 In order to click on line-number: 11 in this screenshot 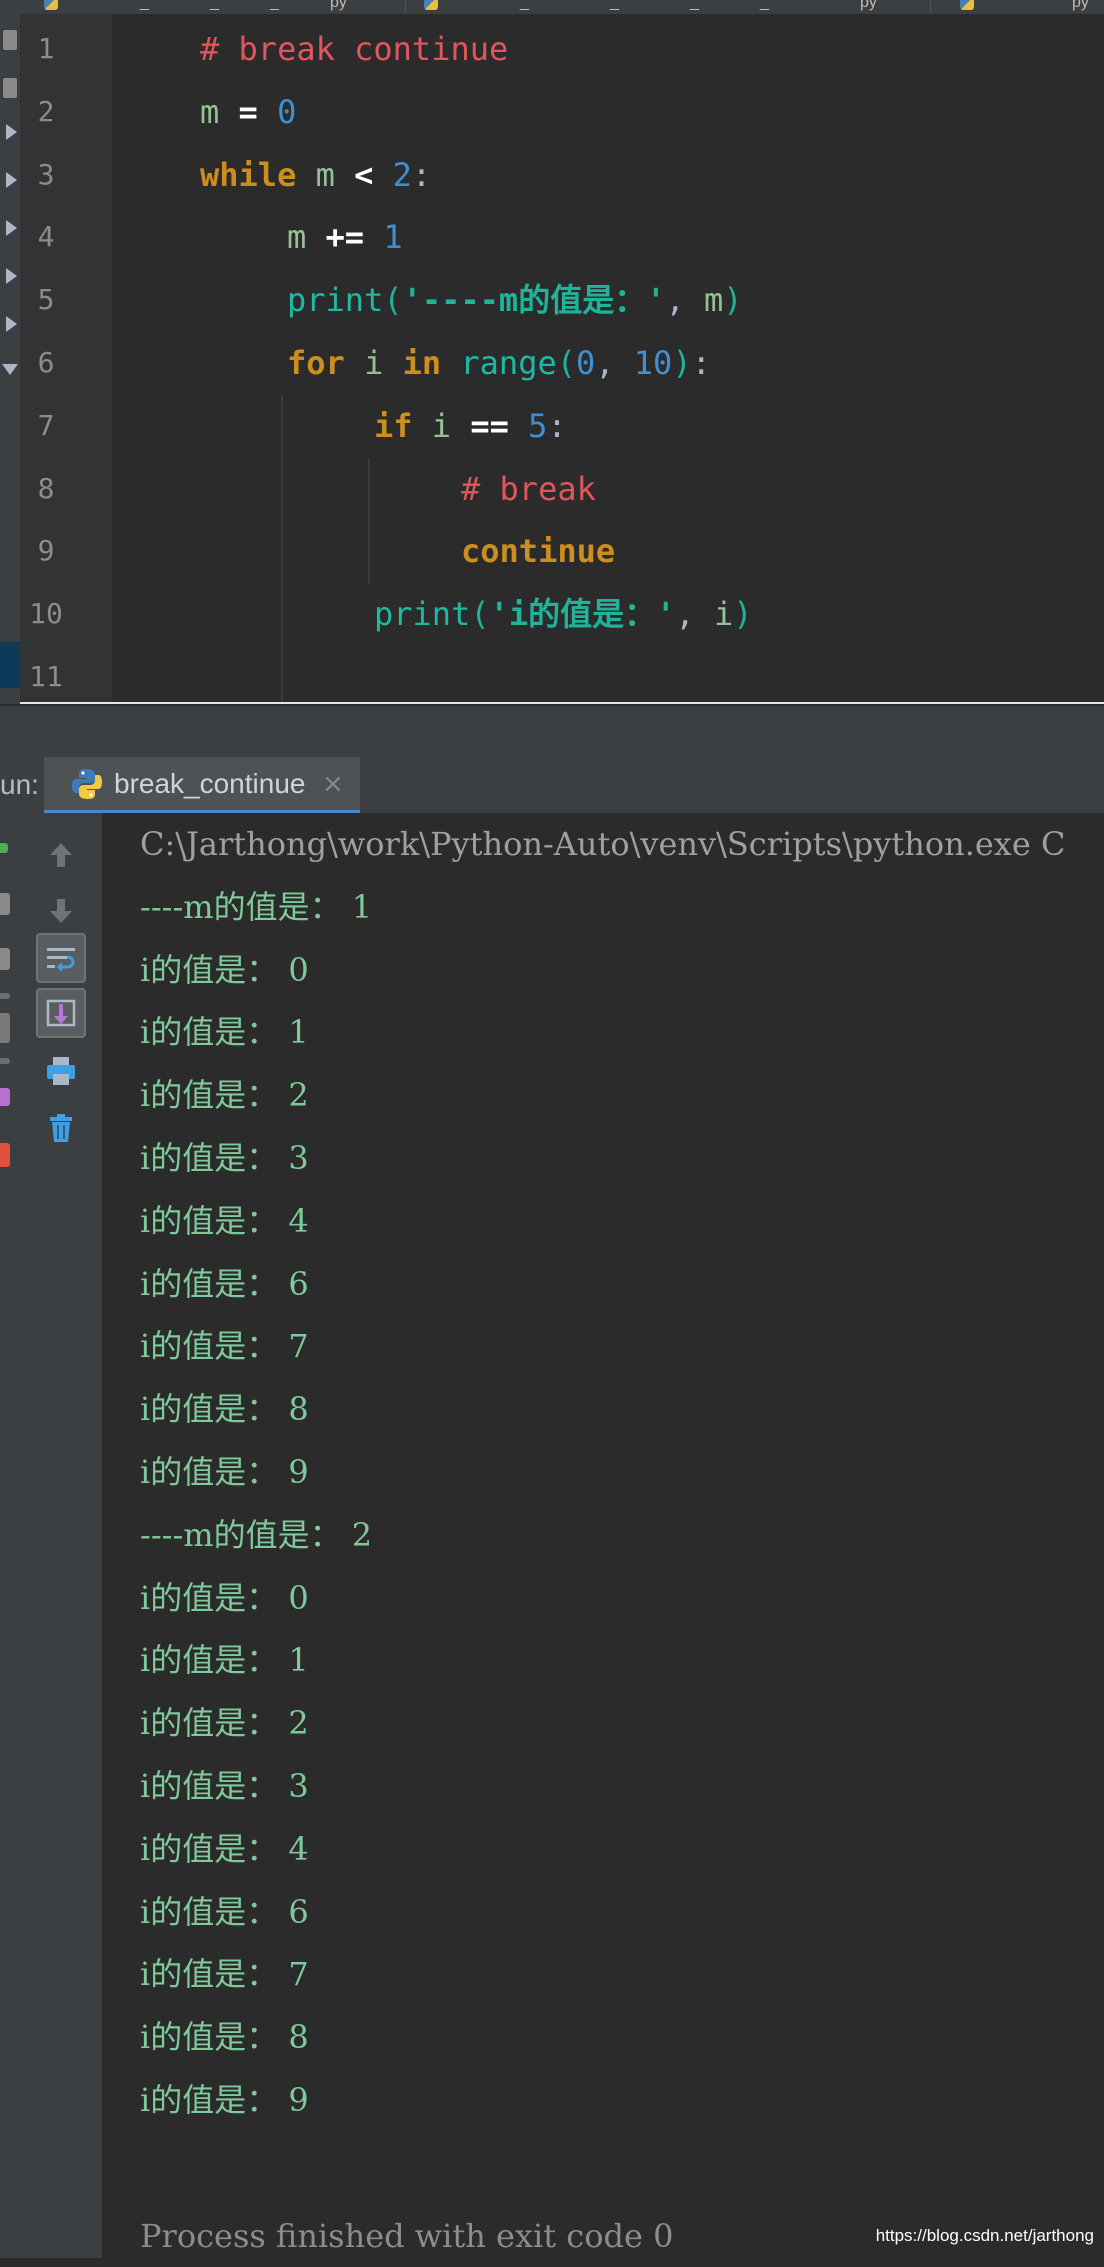, I will do `click(46, 676)`.